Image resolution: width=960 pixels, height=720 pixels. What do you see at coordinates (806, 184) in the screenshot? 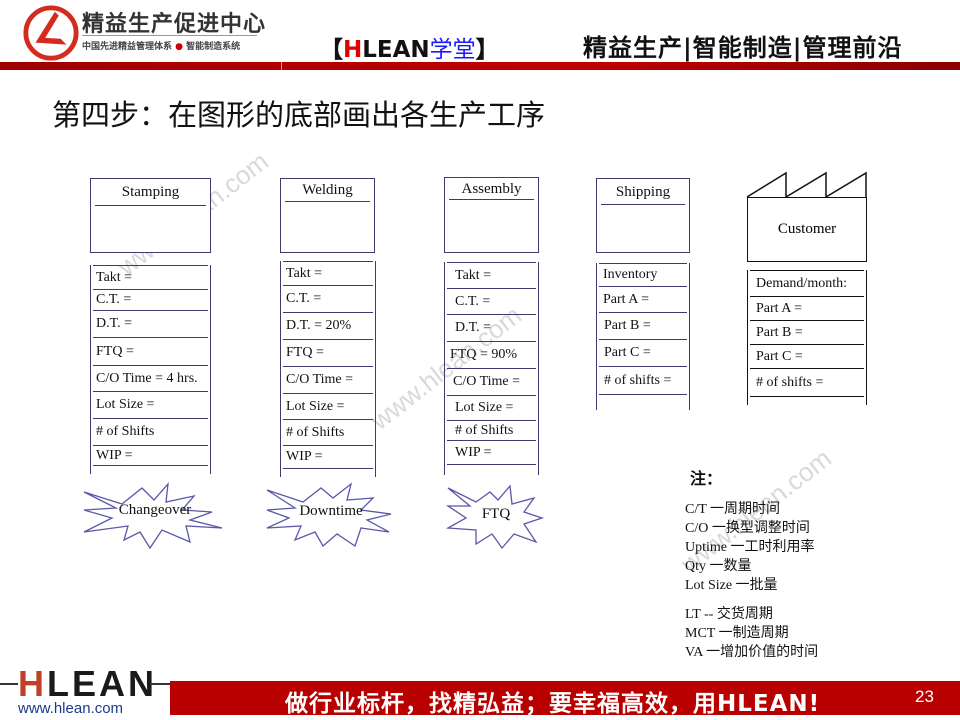
I see `factory-roof-icon` at bounding box center [806, 184].